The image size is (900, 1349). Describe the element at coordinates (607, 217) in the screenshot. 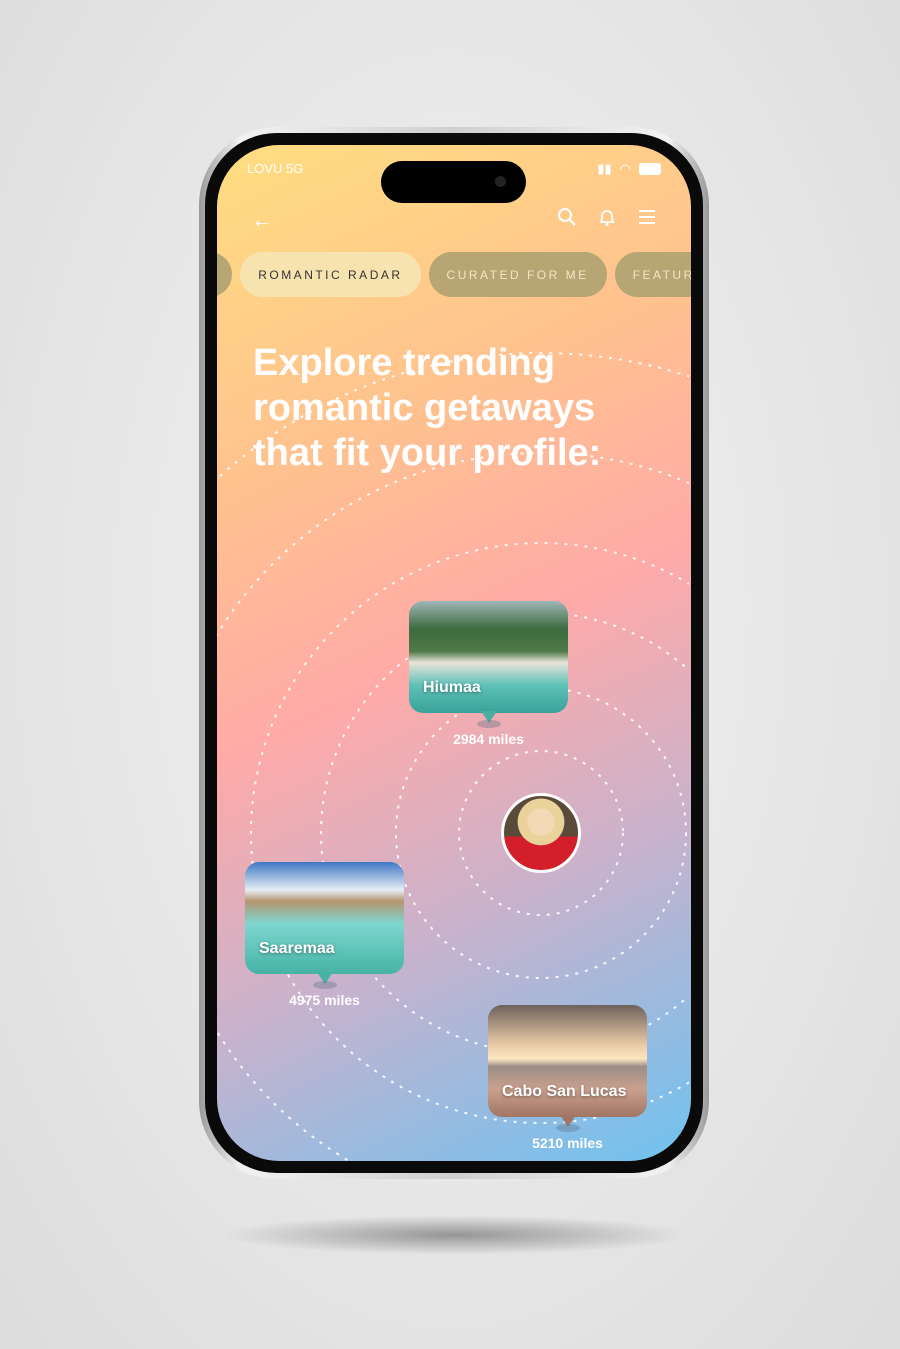

I see `bell-icon` at that location.